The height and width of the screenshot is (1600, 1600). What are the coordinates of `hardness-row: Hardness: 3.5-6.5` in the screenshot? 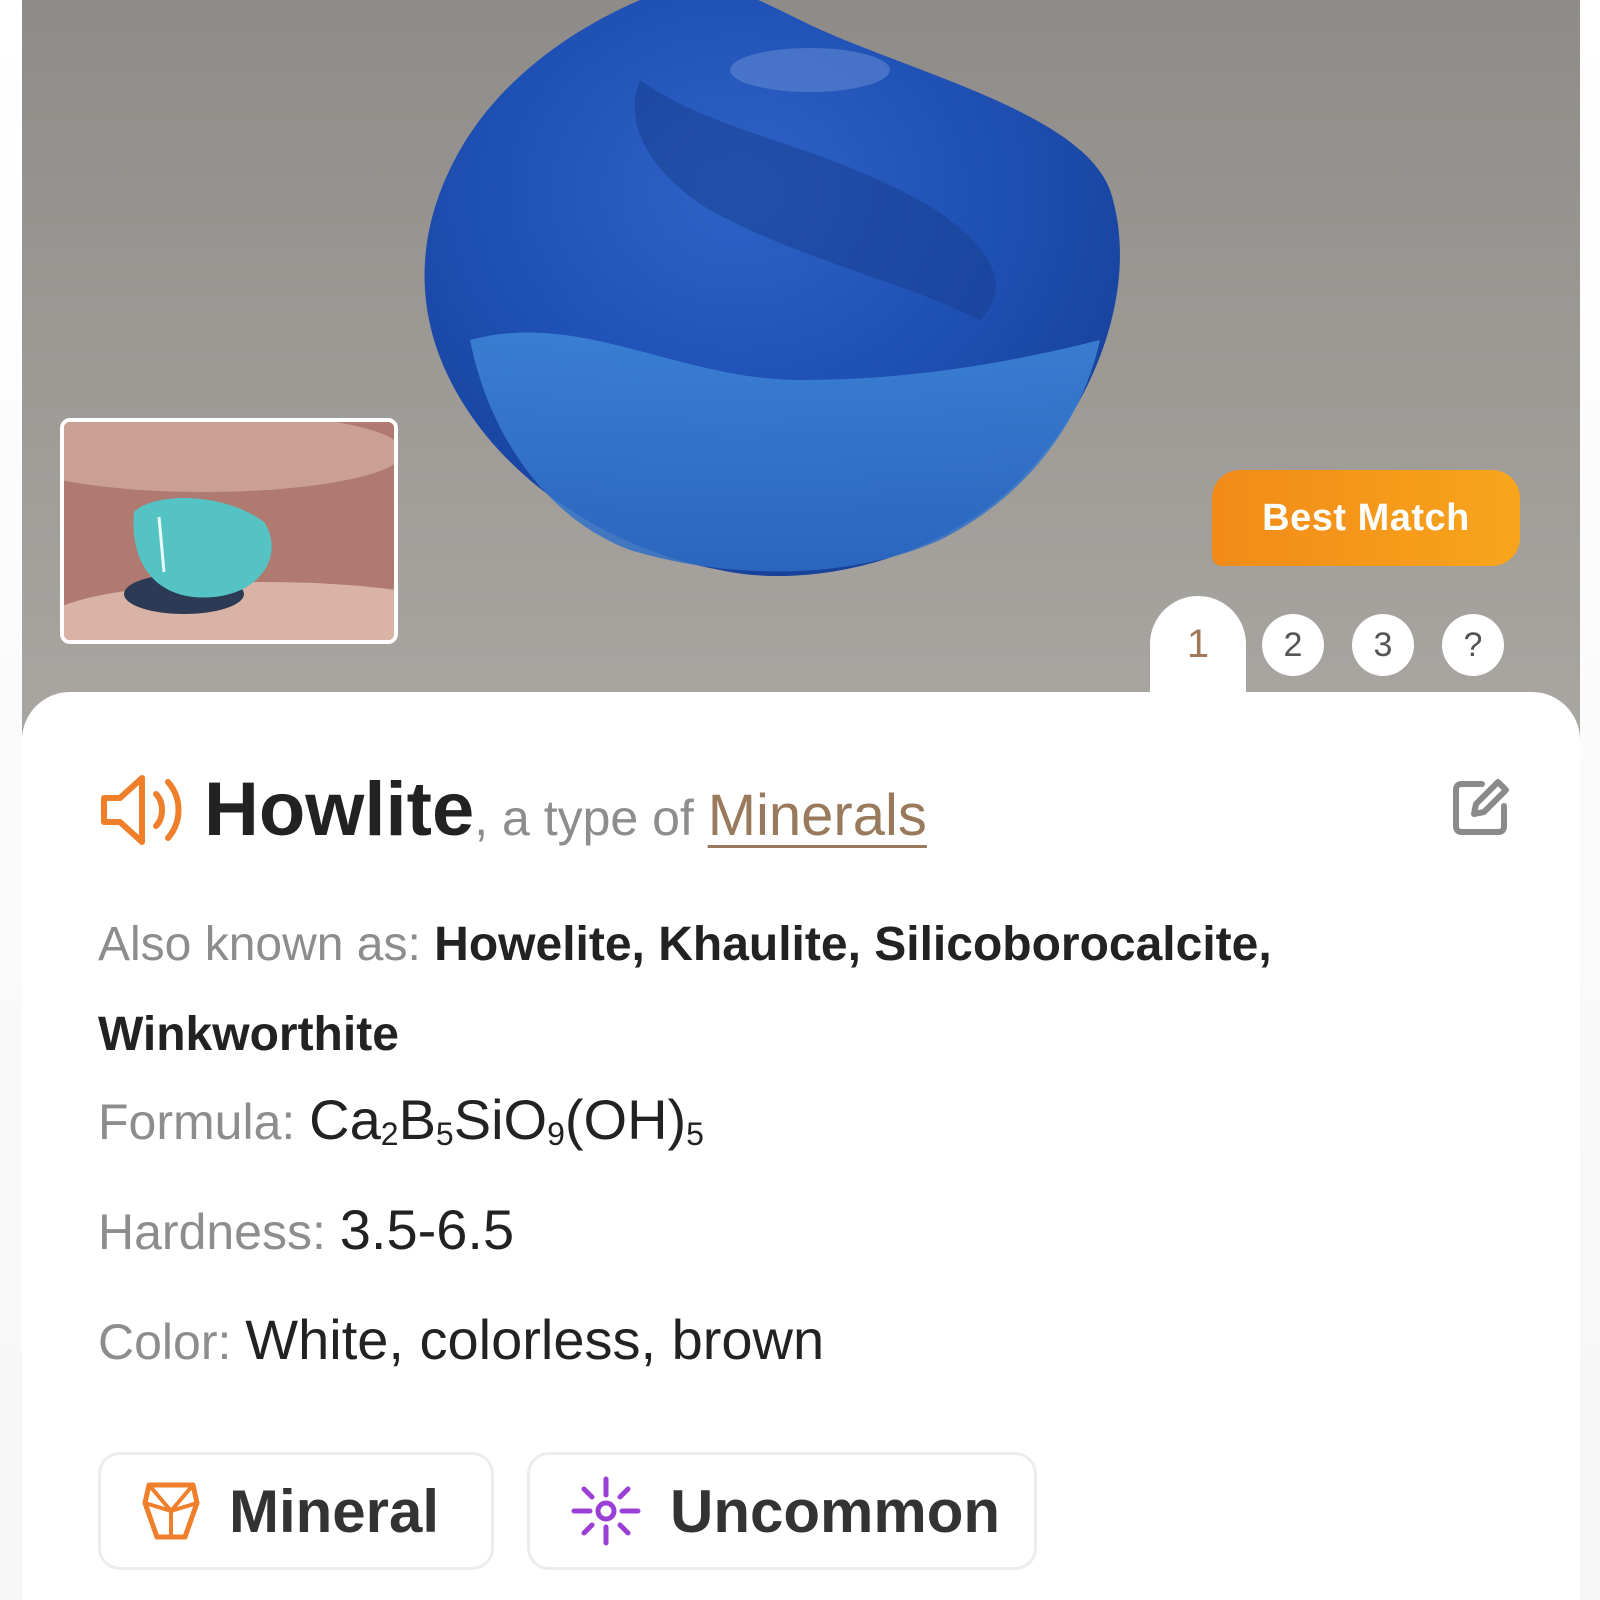 It's located at (306, 1231).